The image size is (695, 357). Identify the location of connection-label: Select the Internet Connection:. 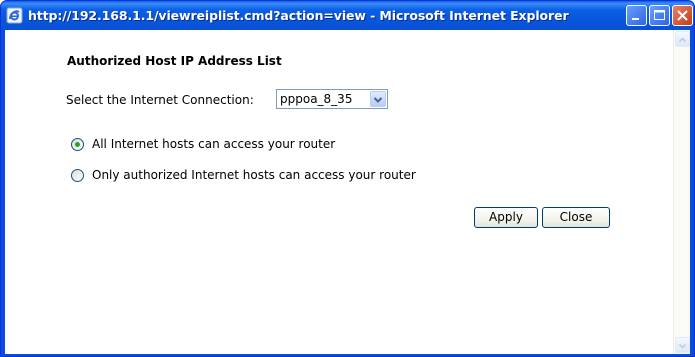
(160, 100).